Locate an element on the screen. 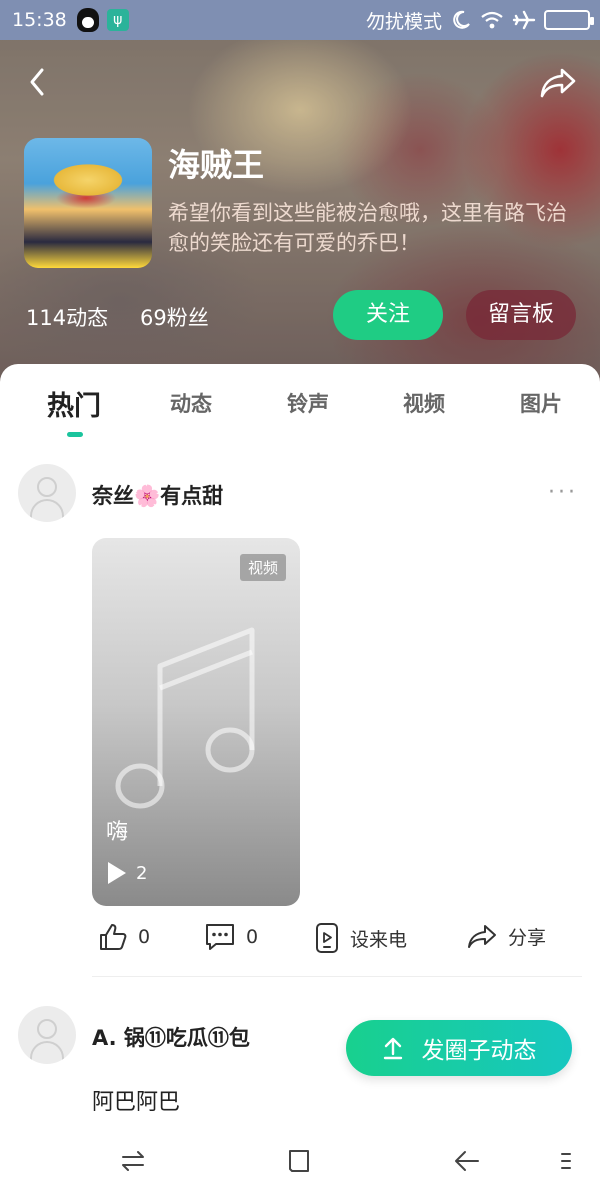 This screenshot has height=1200, width=600. comment-count: 0 is located at coordinates (252, 937).